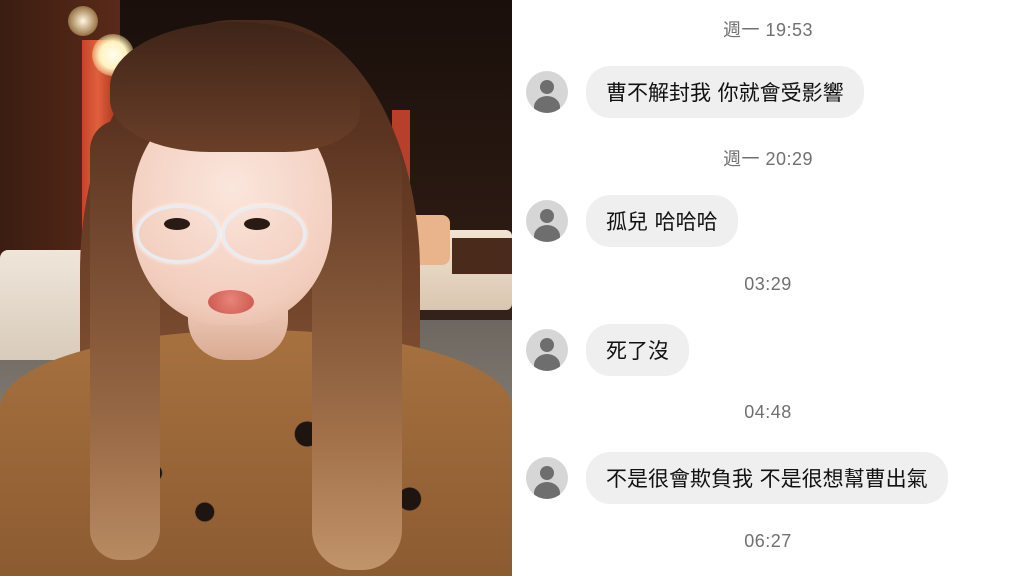  I want to click on message-row: 死了沒, so click(607, 350).